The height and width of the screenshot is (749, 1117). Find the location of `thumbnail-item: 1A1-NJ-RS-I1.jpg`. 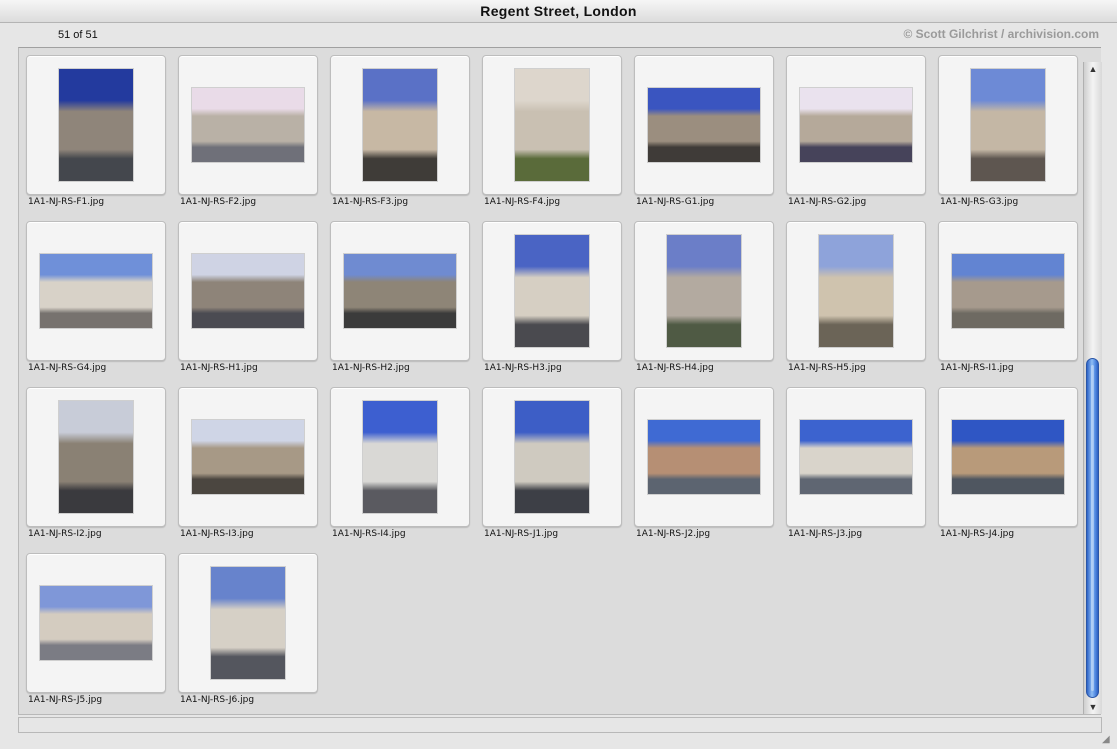

thumbnail-item: 1A1-NJ-RS-I1.jpg is located at coordinates (1008, 294).